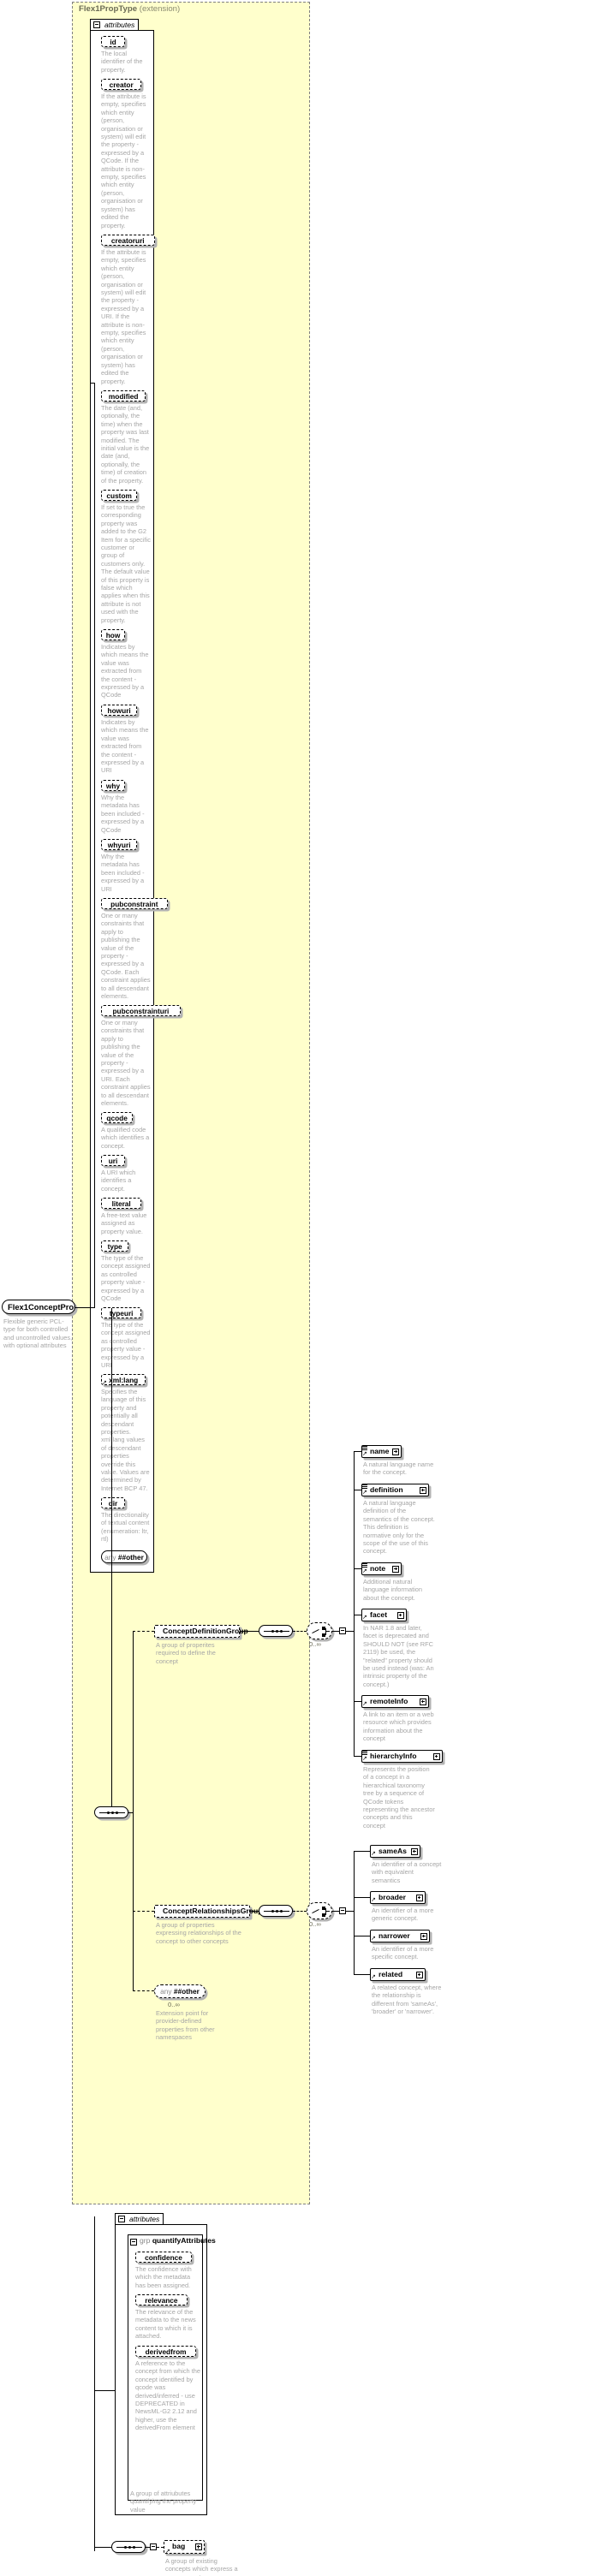 The height and width of the screenshot is (2576, 608). What do you see at coordinates (319, 1631) in the screenshot?
I see `cdg-choice-compositor` at bounding box center [319, 1631].